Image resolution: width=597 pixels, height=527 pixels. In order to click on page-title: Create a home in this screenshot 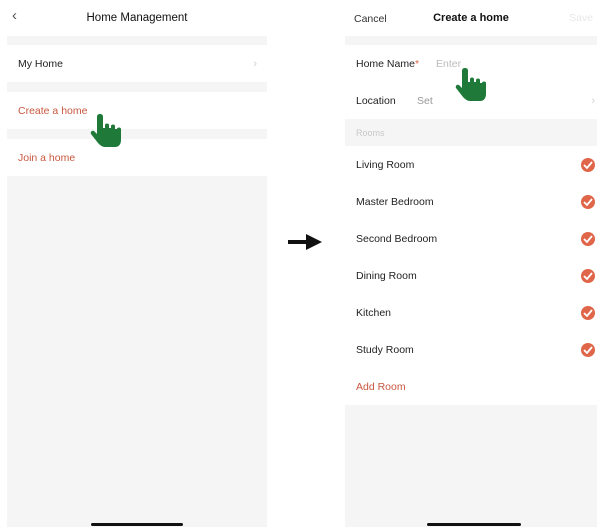, I will do `click(471, 18)`.